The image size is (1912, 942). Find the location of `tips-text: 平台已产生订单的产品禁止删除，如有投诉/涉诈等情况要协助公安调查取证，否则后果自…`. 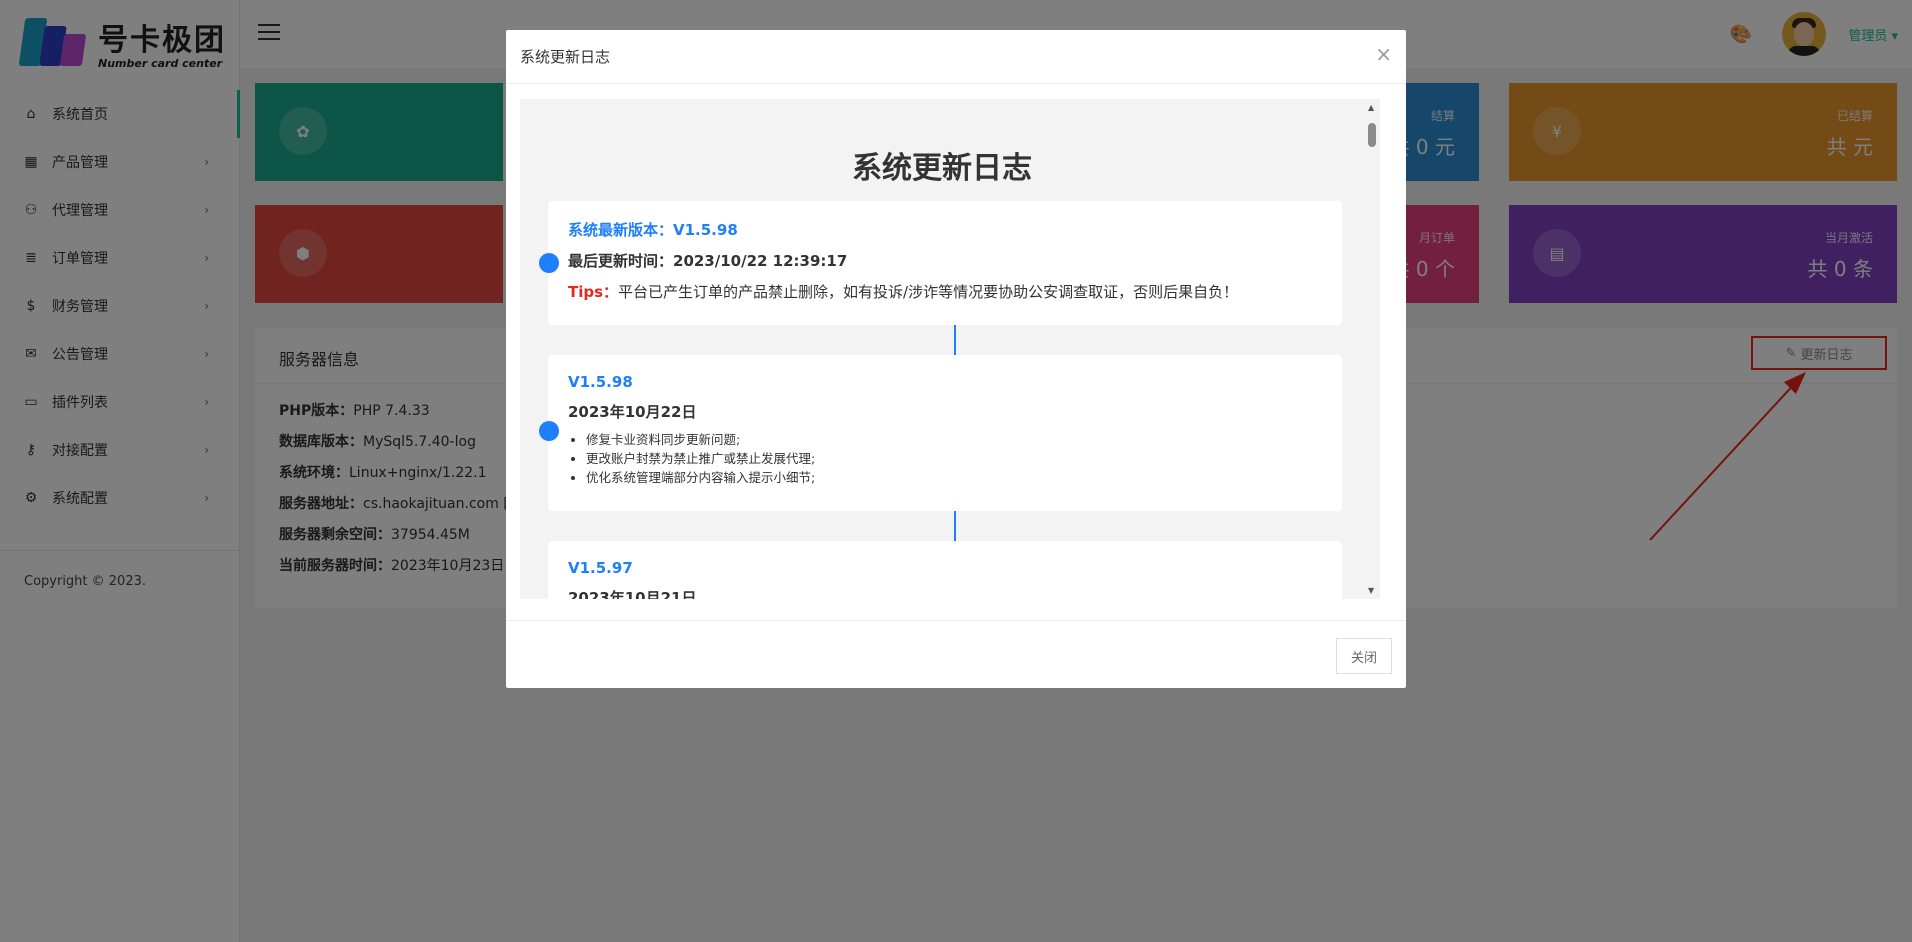

tips-text: 平台已产生订单的产品禁止删除，如有投诉/涉诈等情况要协助公安调查取证，否则后果自… is located at coordinates (928, 292).